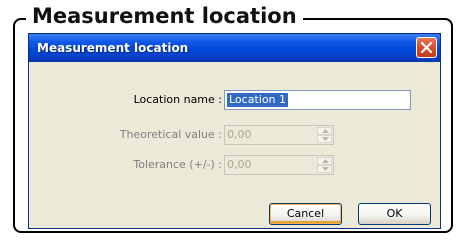 The width and height of the screenshot is (472, 242). I want to click on theoretical-value-spin-buttons, so click(324, 135).